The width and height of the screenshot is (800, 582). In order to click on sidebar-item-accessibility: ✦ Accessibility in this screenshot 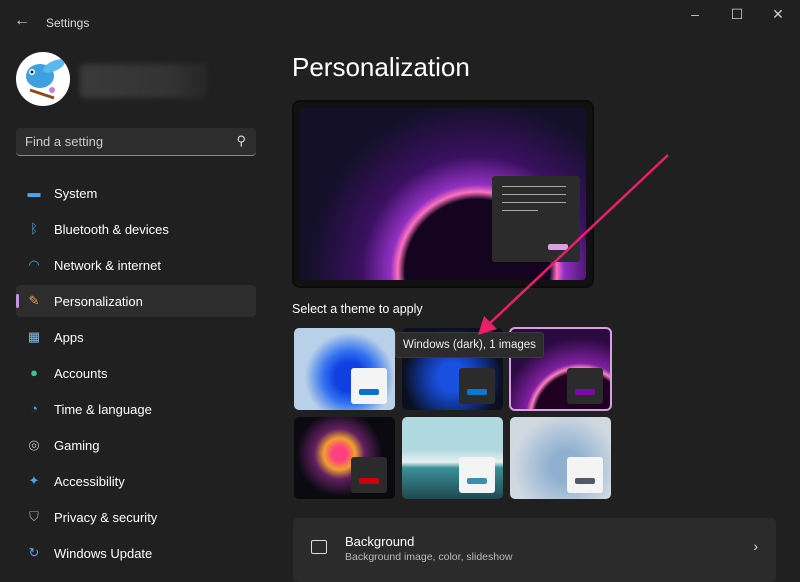, I will do `click(136, 481)`.